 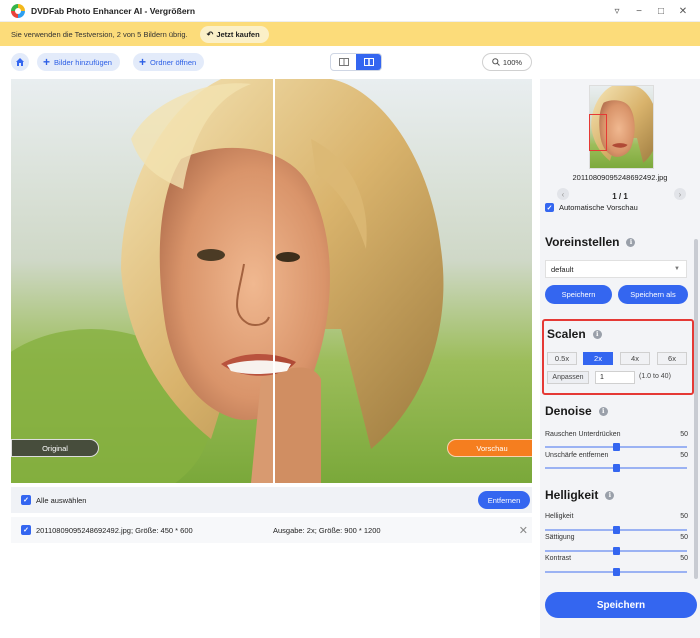 I want to click on open-folder-button: + Ordner öffnen, so click(x=169, y=62).